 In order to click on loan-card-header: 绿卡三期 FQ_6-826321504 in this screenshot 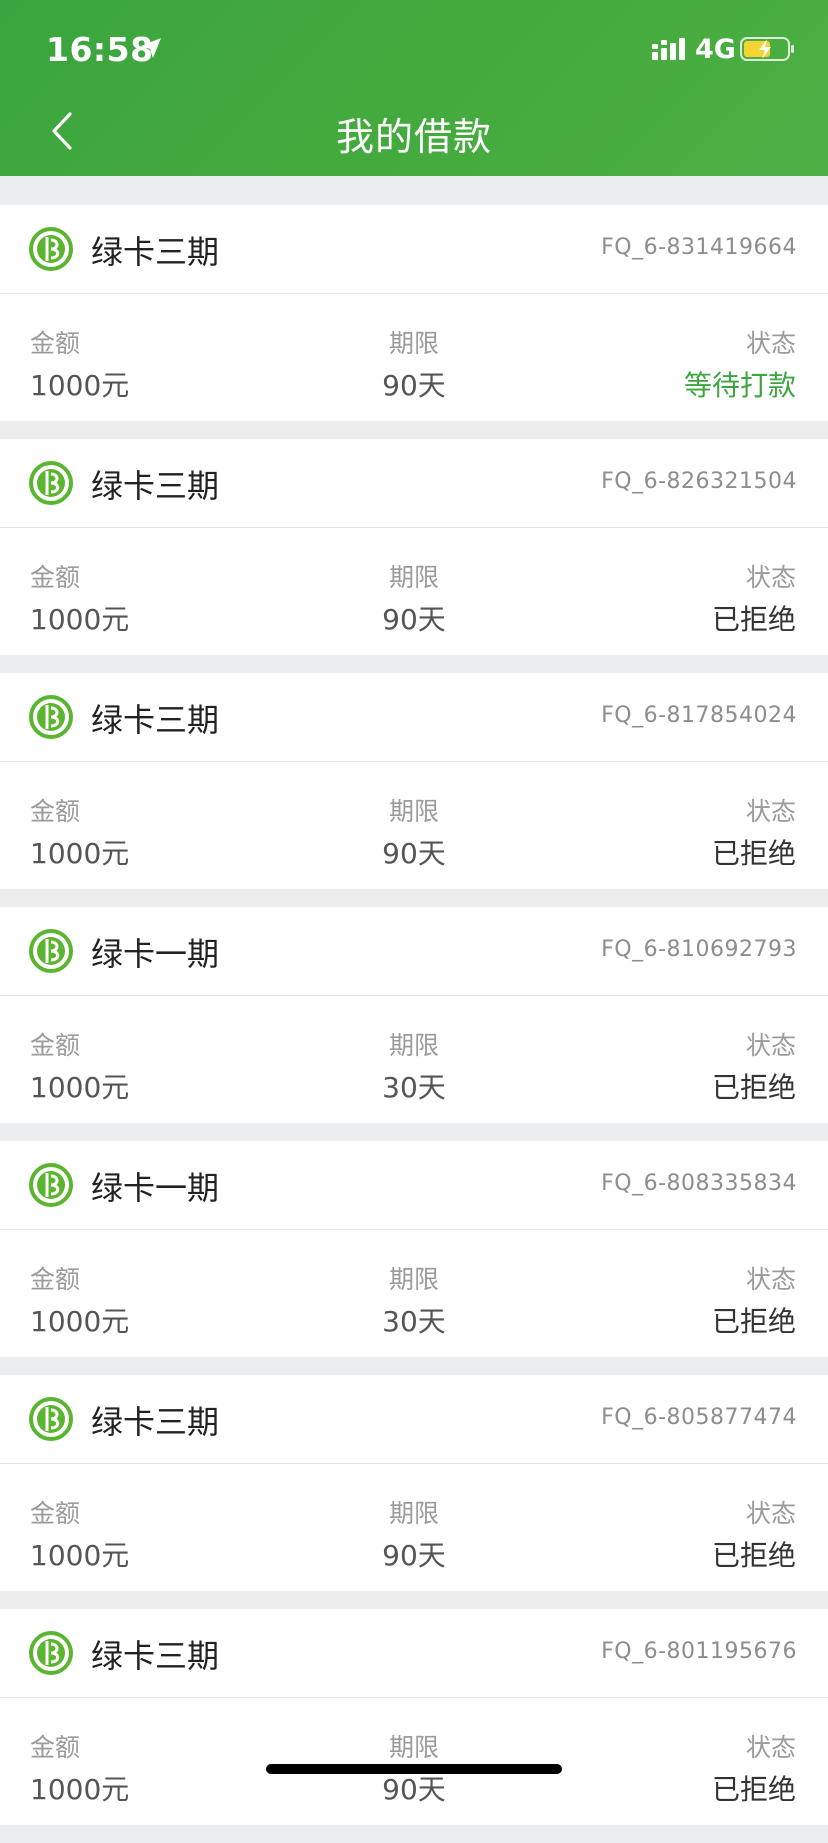, I will do `click(414, 483)`.